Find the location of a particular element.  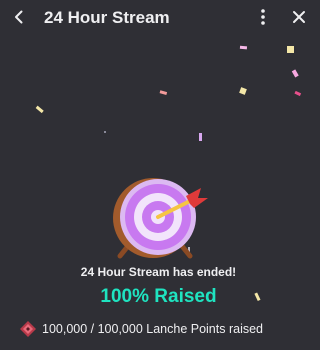

close-button is located at coordinates (299, 17).